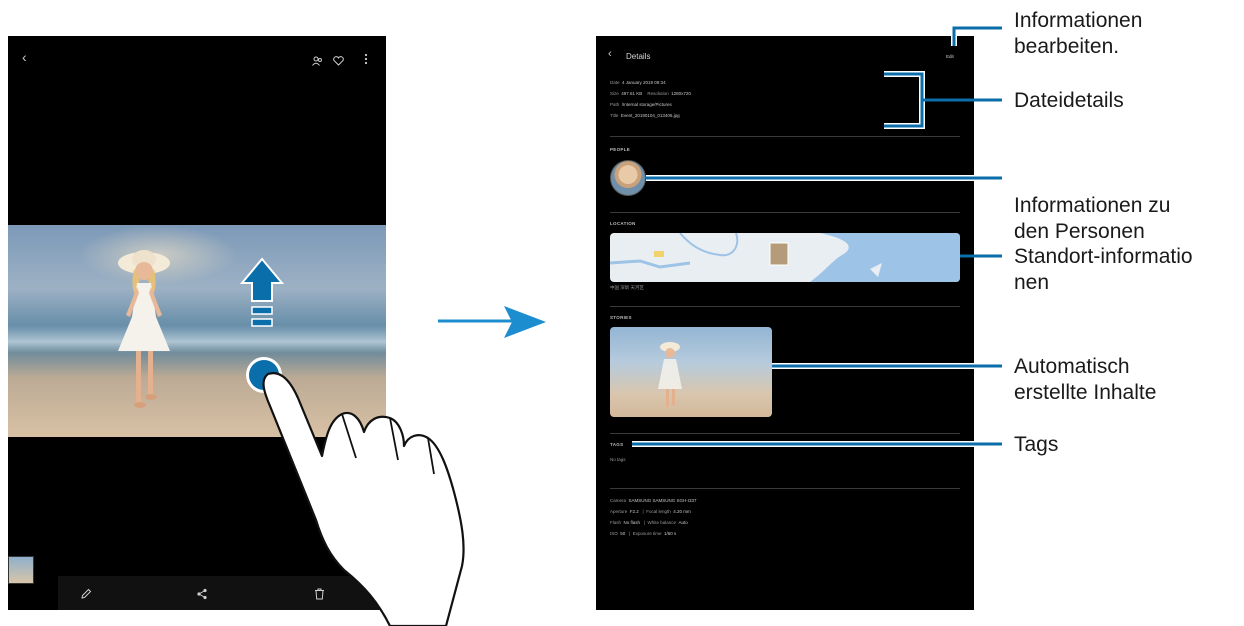 This screenshot has width=1244, height=626. I want to click on callout-edit-info: Informationen bearbeiten., so click(1078, 33).